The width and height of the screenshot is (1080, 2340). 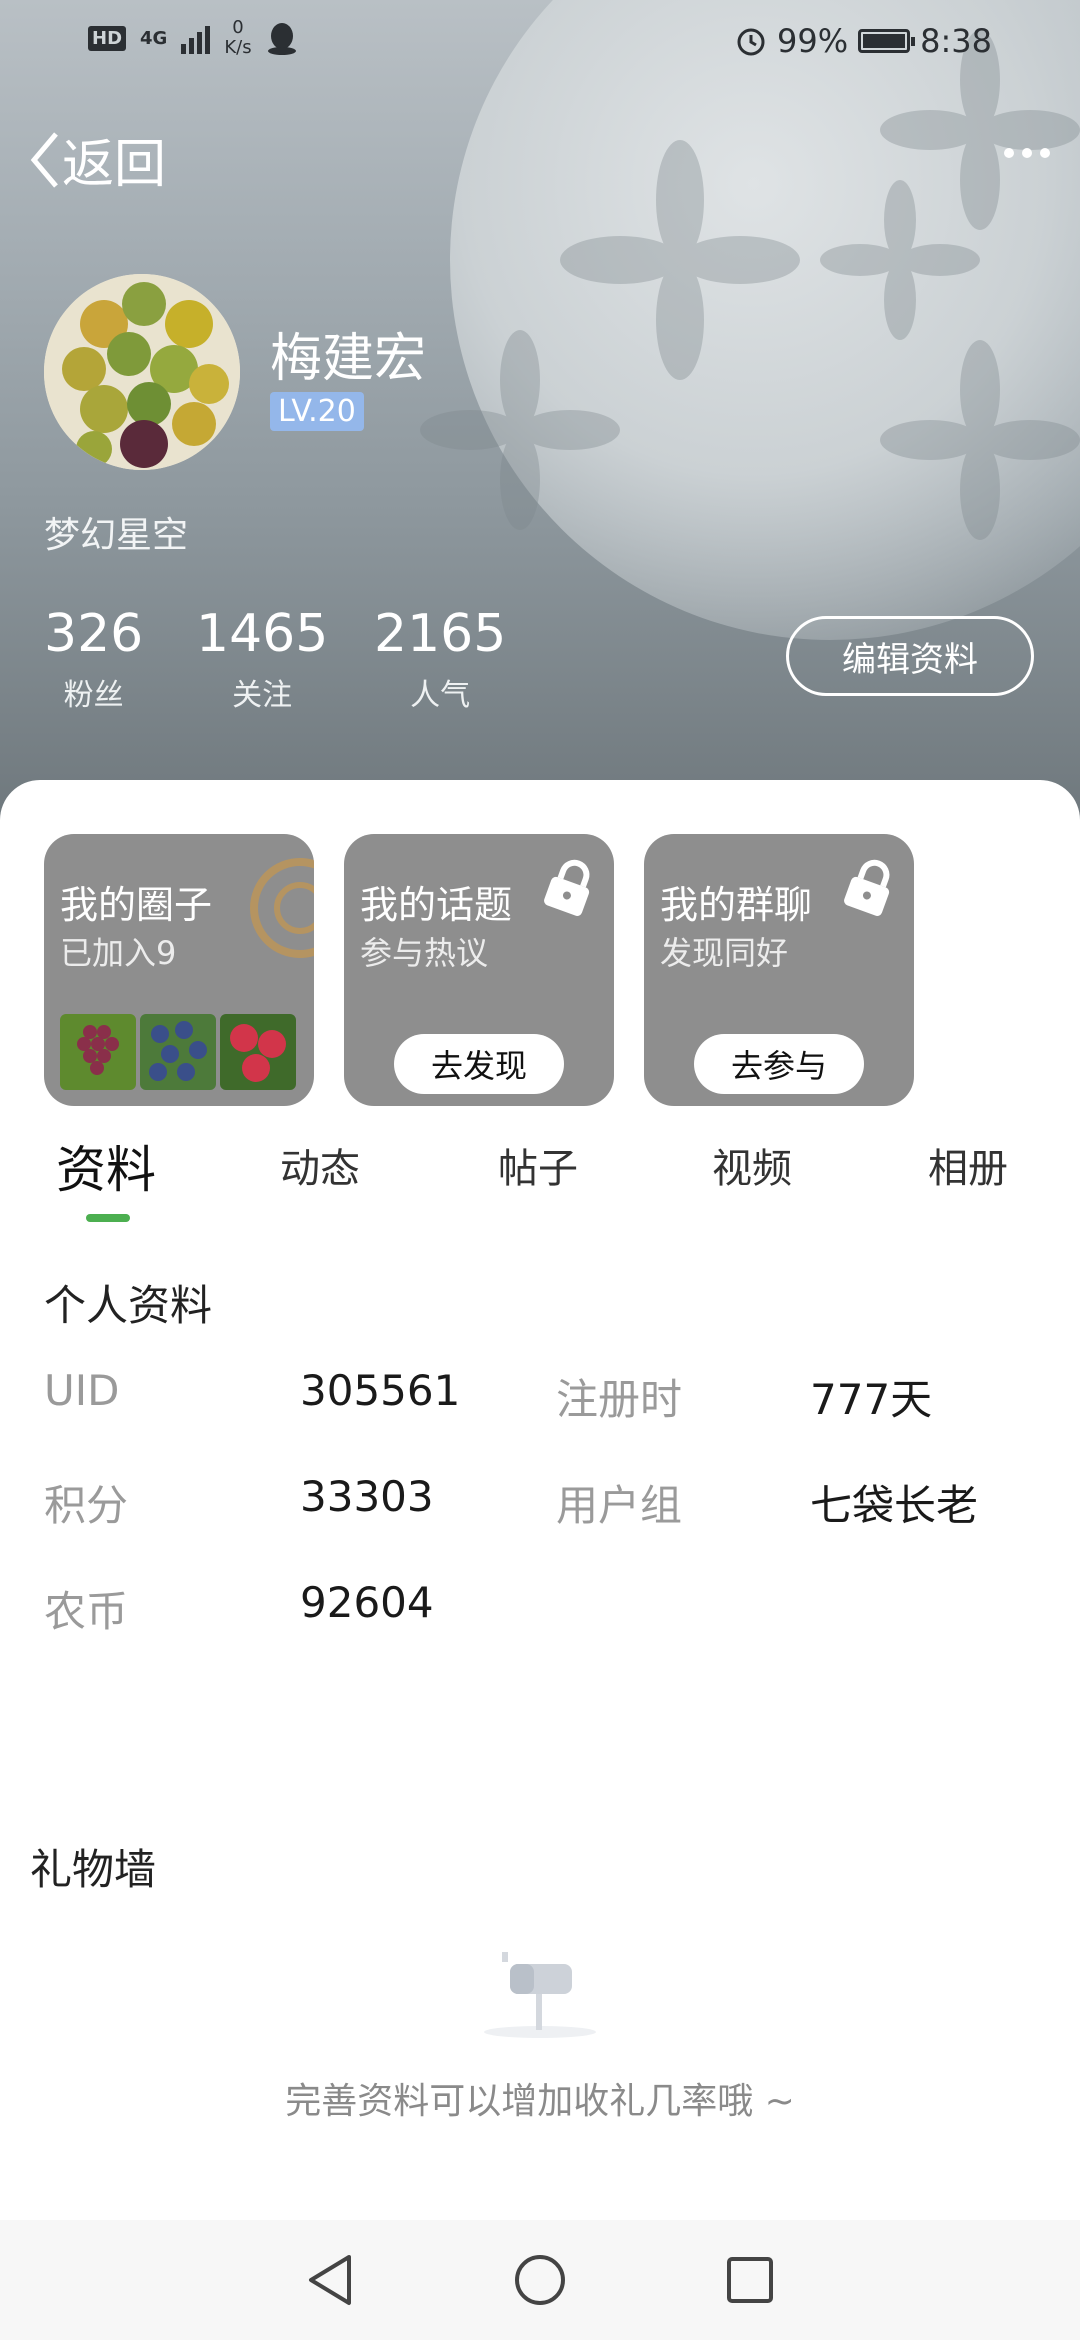 What do you see at coordinates (179, 970) in the screenshot?
I see `my-circles-card: 我的圈子 已加入9` at bounding box center [179, 970].